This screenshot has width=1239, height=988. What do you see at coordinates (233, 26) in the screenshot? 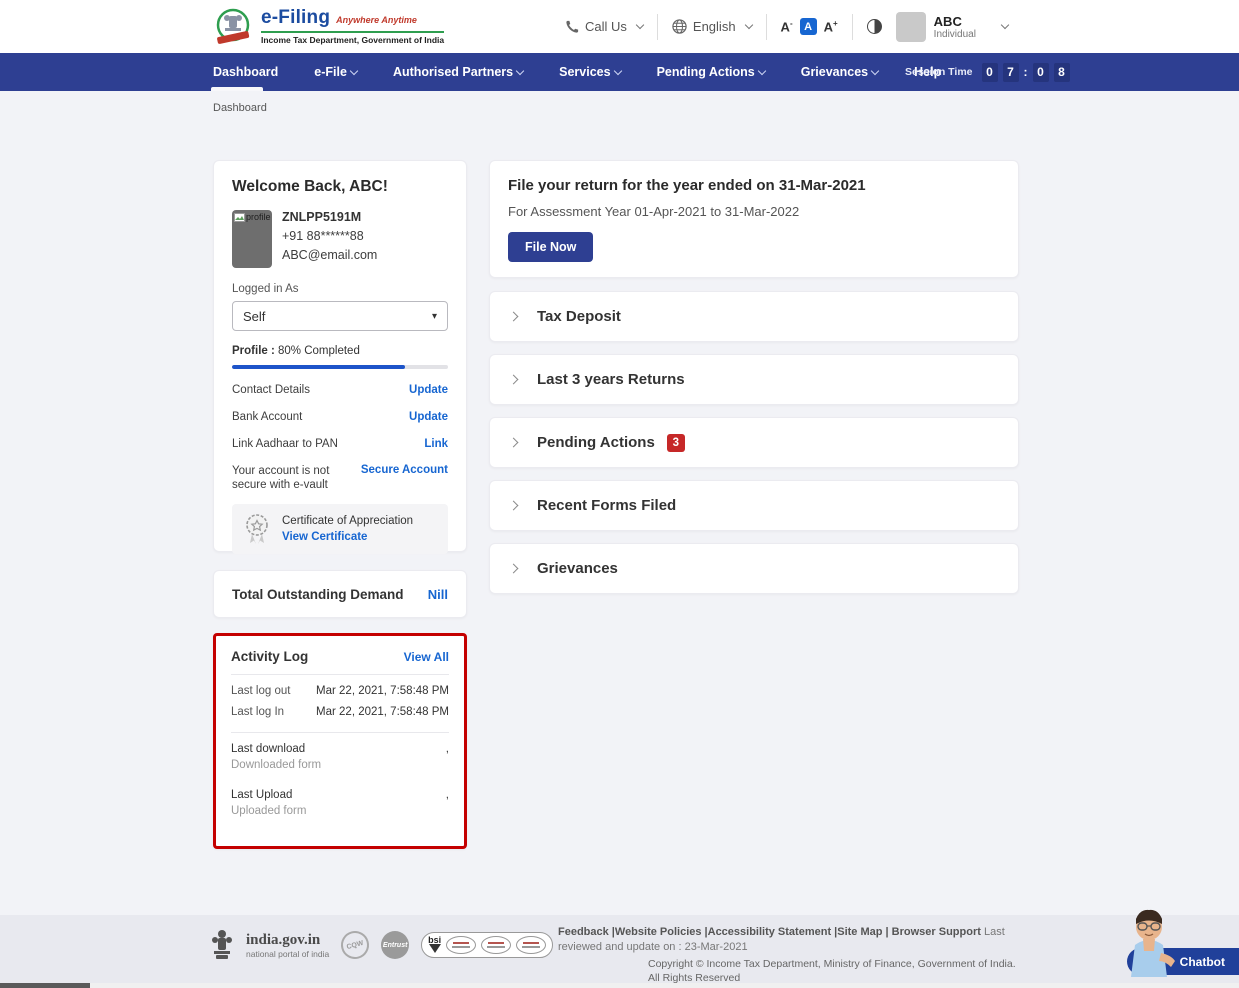
I see `india-emblem-icon` at bounding box center [233, 26].